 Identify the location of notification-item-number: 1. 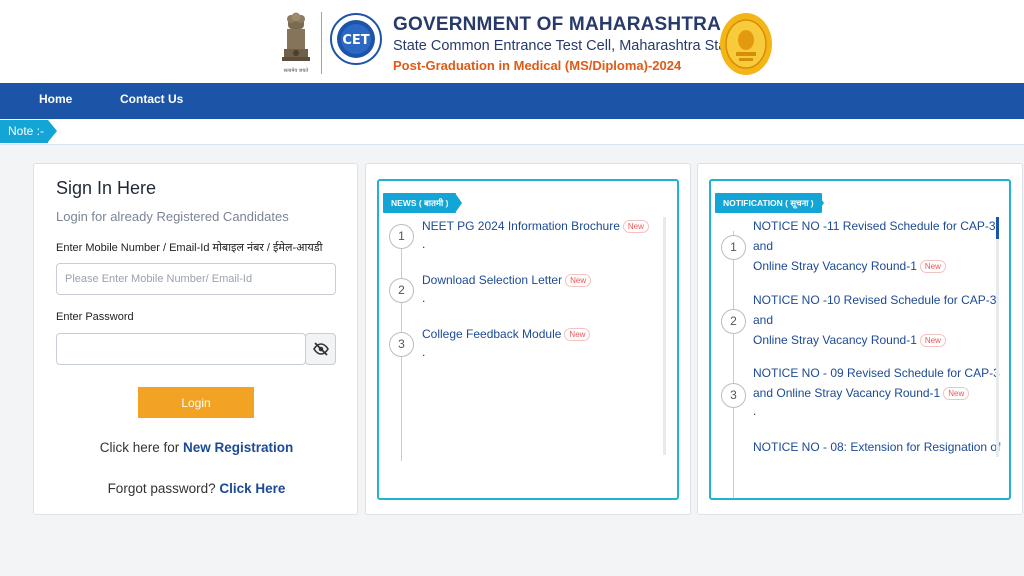
(733, 247).